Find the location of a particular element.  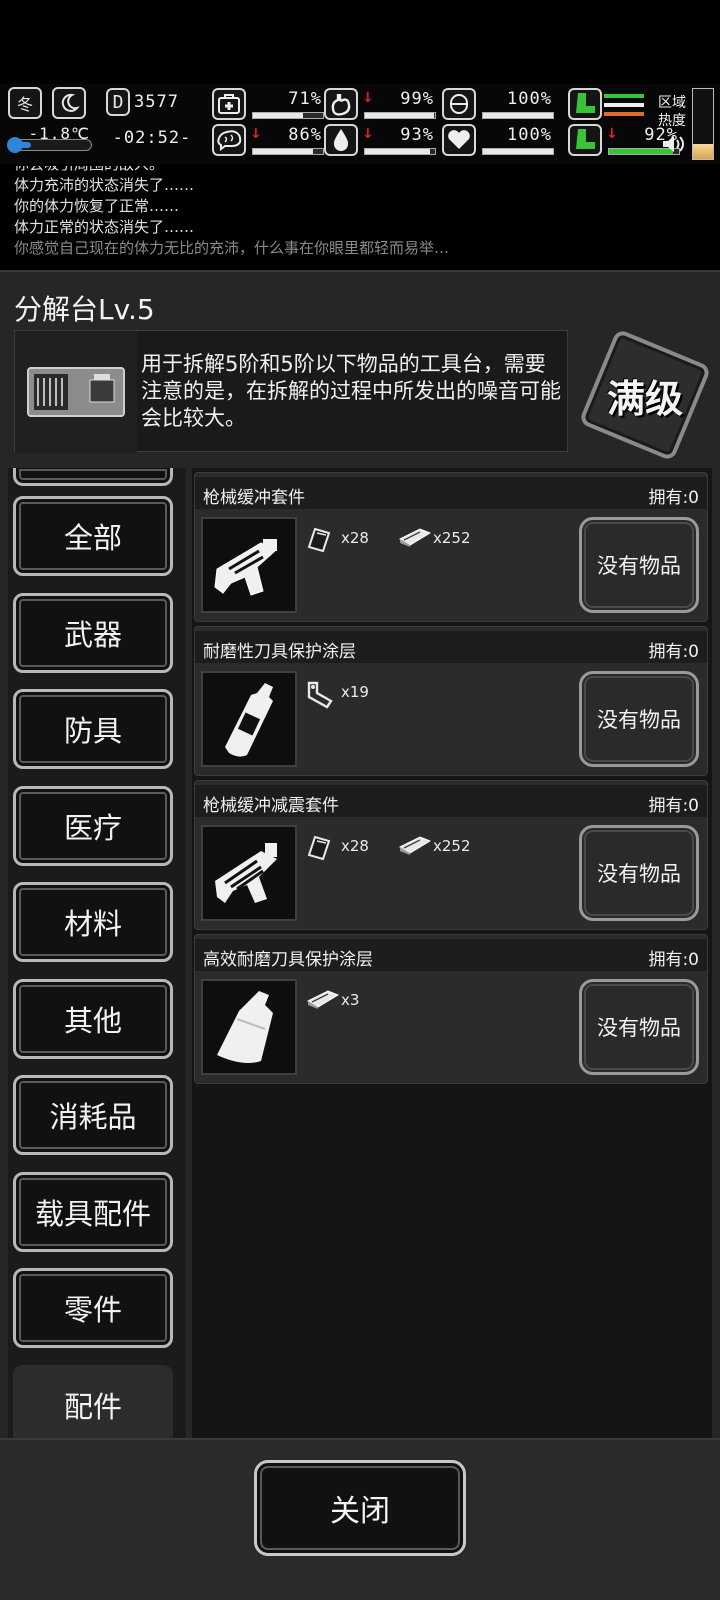

zone-heat-label: 区域 热度 is located at coordinates (672, 112).